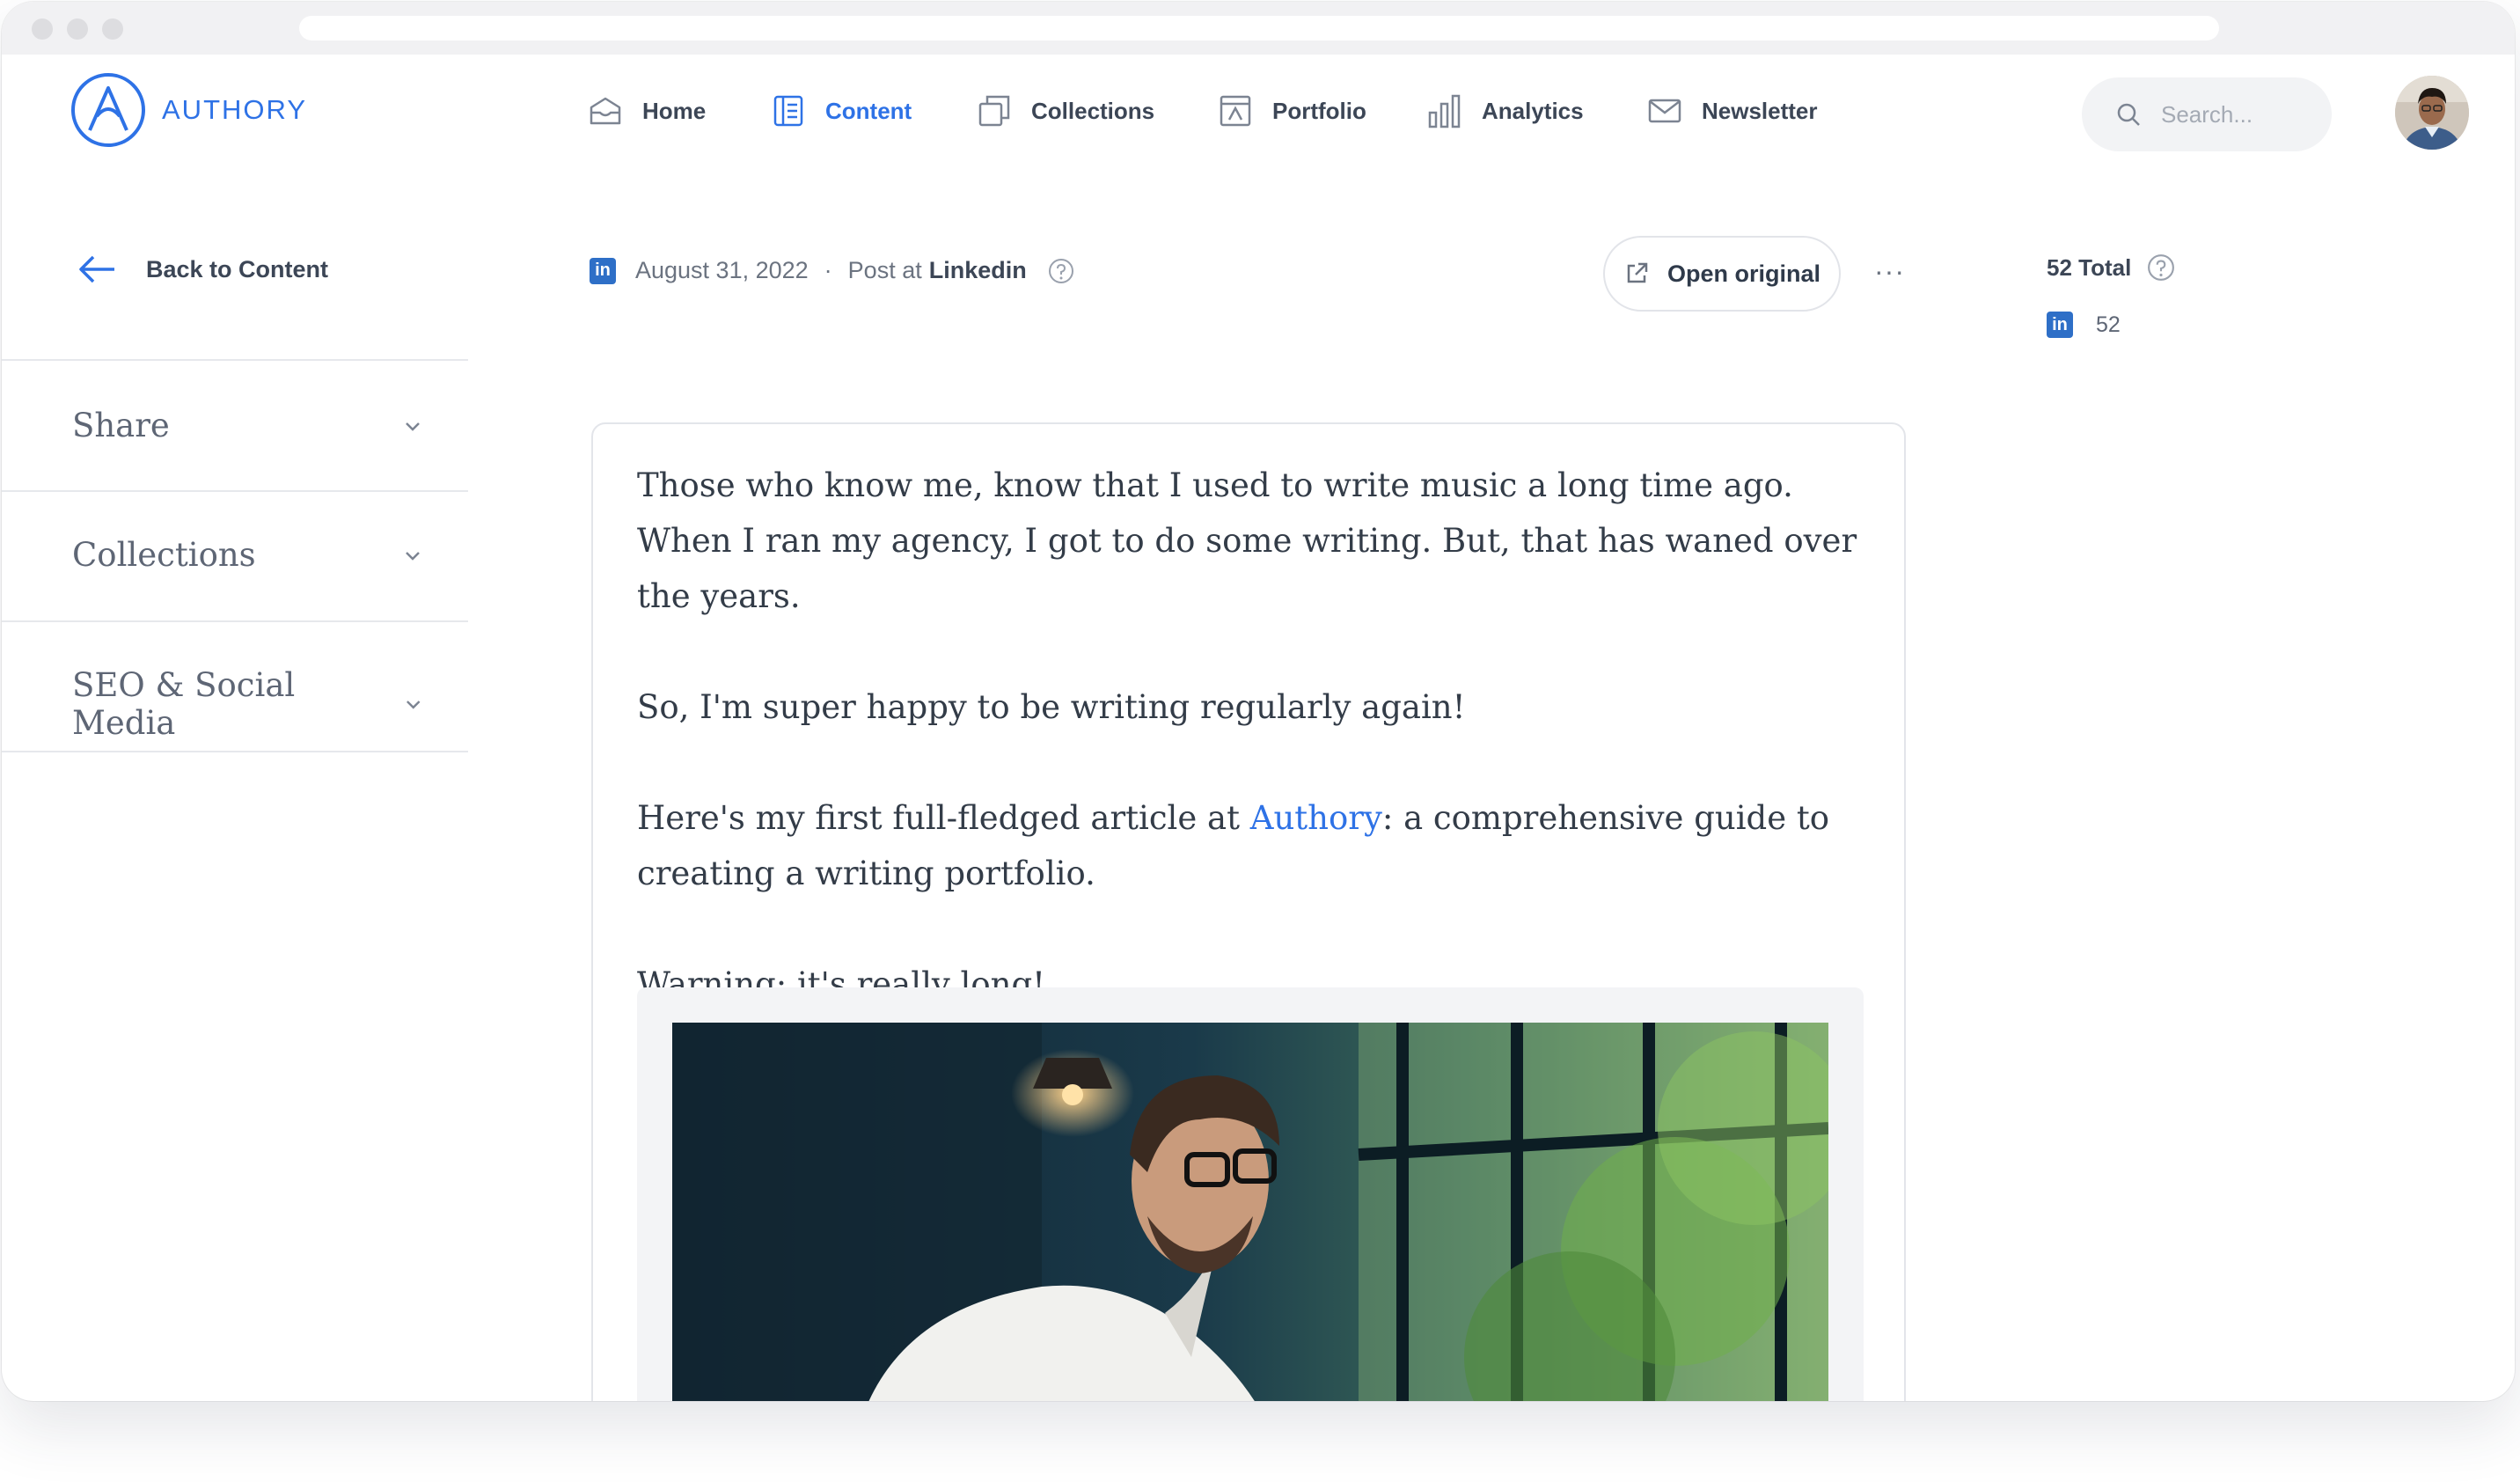 Image resolution: width=2520 pixels, height=1482 pixels. I want to click on search-input, so click(2244, 114).